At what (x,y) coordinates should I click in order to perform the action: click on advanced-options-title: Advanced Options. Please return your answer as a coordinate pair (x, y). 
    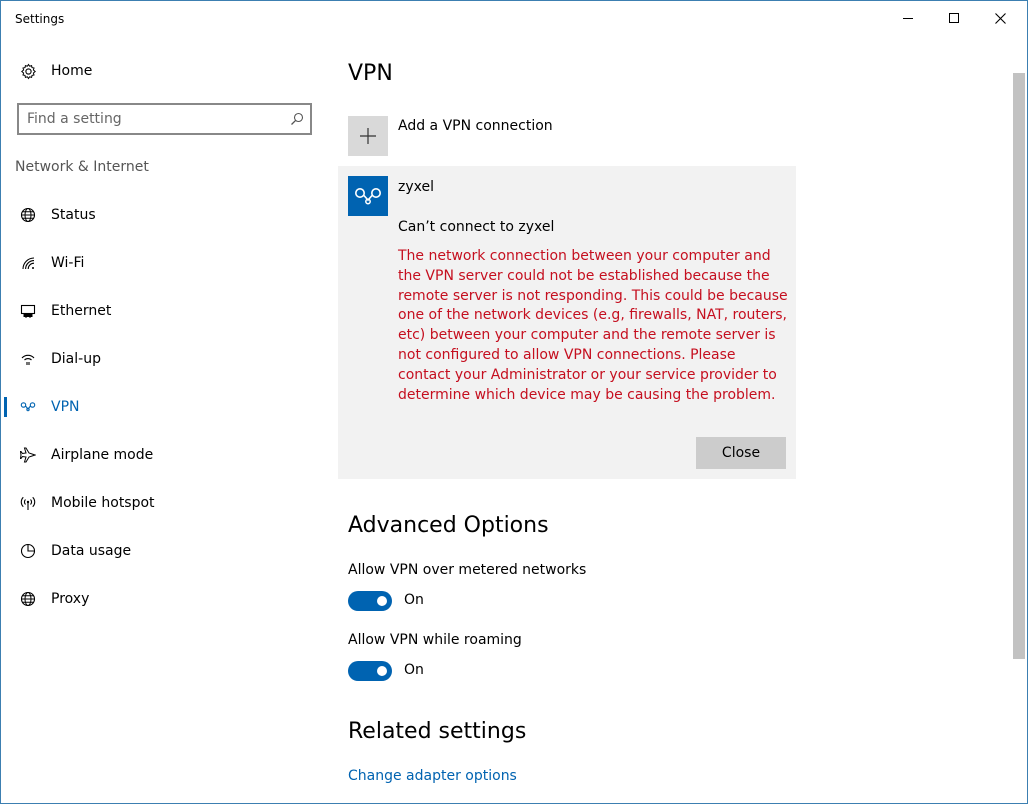
    Looking at the image, I should click on (448, 525).